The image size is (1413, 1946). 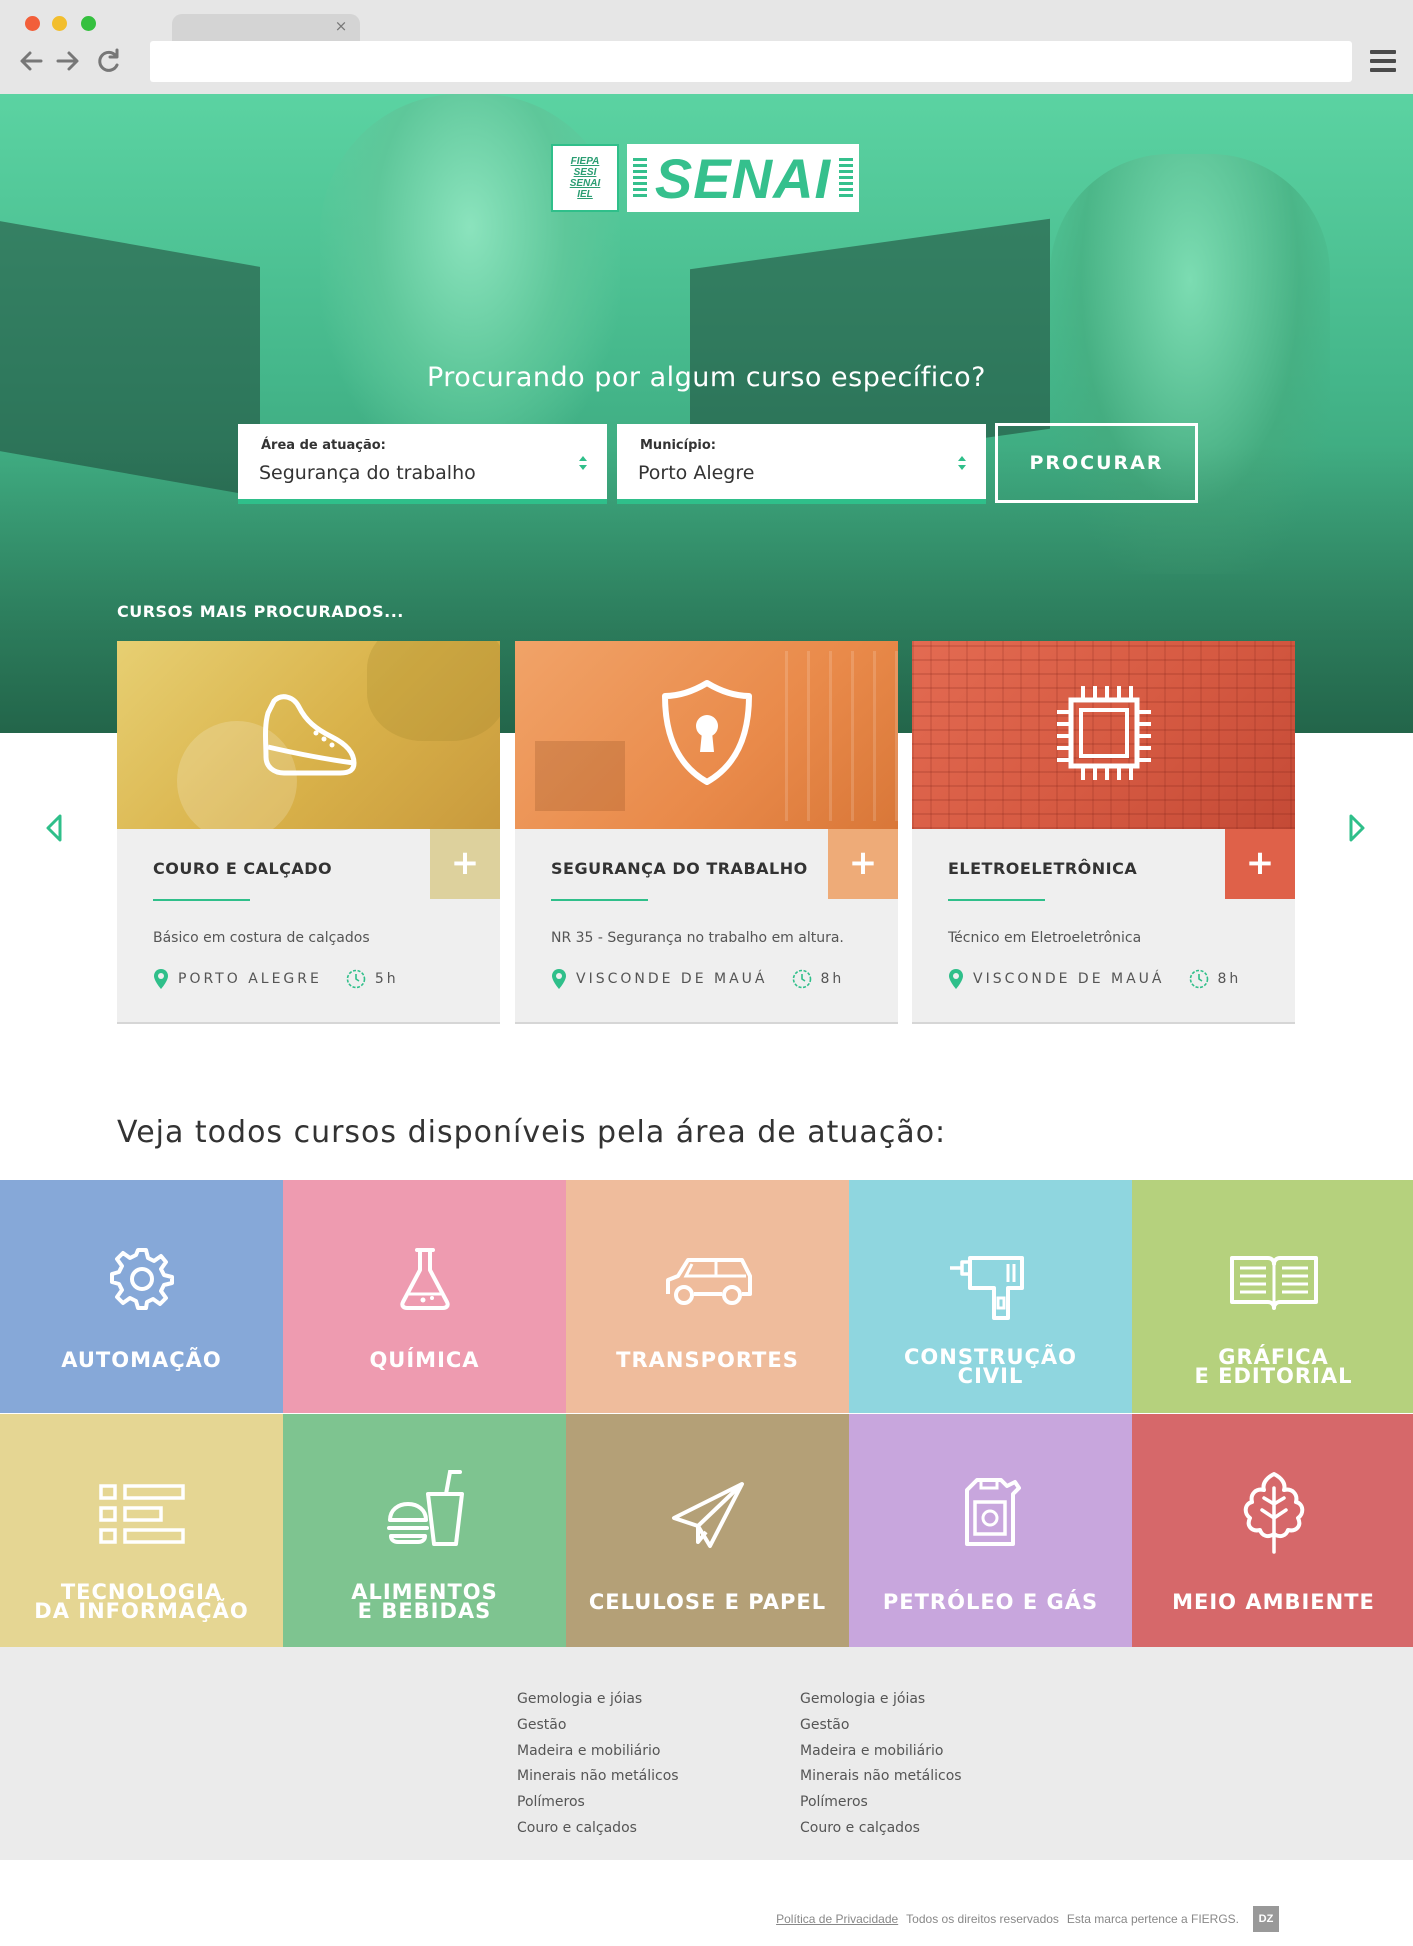 What do you see at coordinates (707, 1530) in the screenshot?
I see `category-tile-celulose-papel: CELULOSE E PAPEL` at bounding box center [707, 1530].